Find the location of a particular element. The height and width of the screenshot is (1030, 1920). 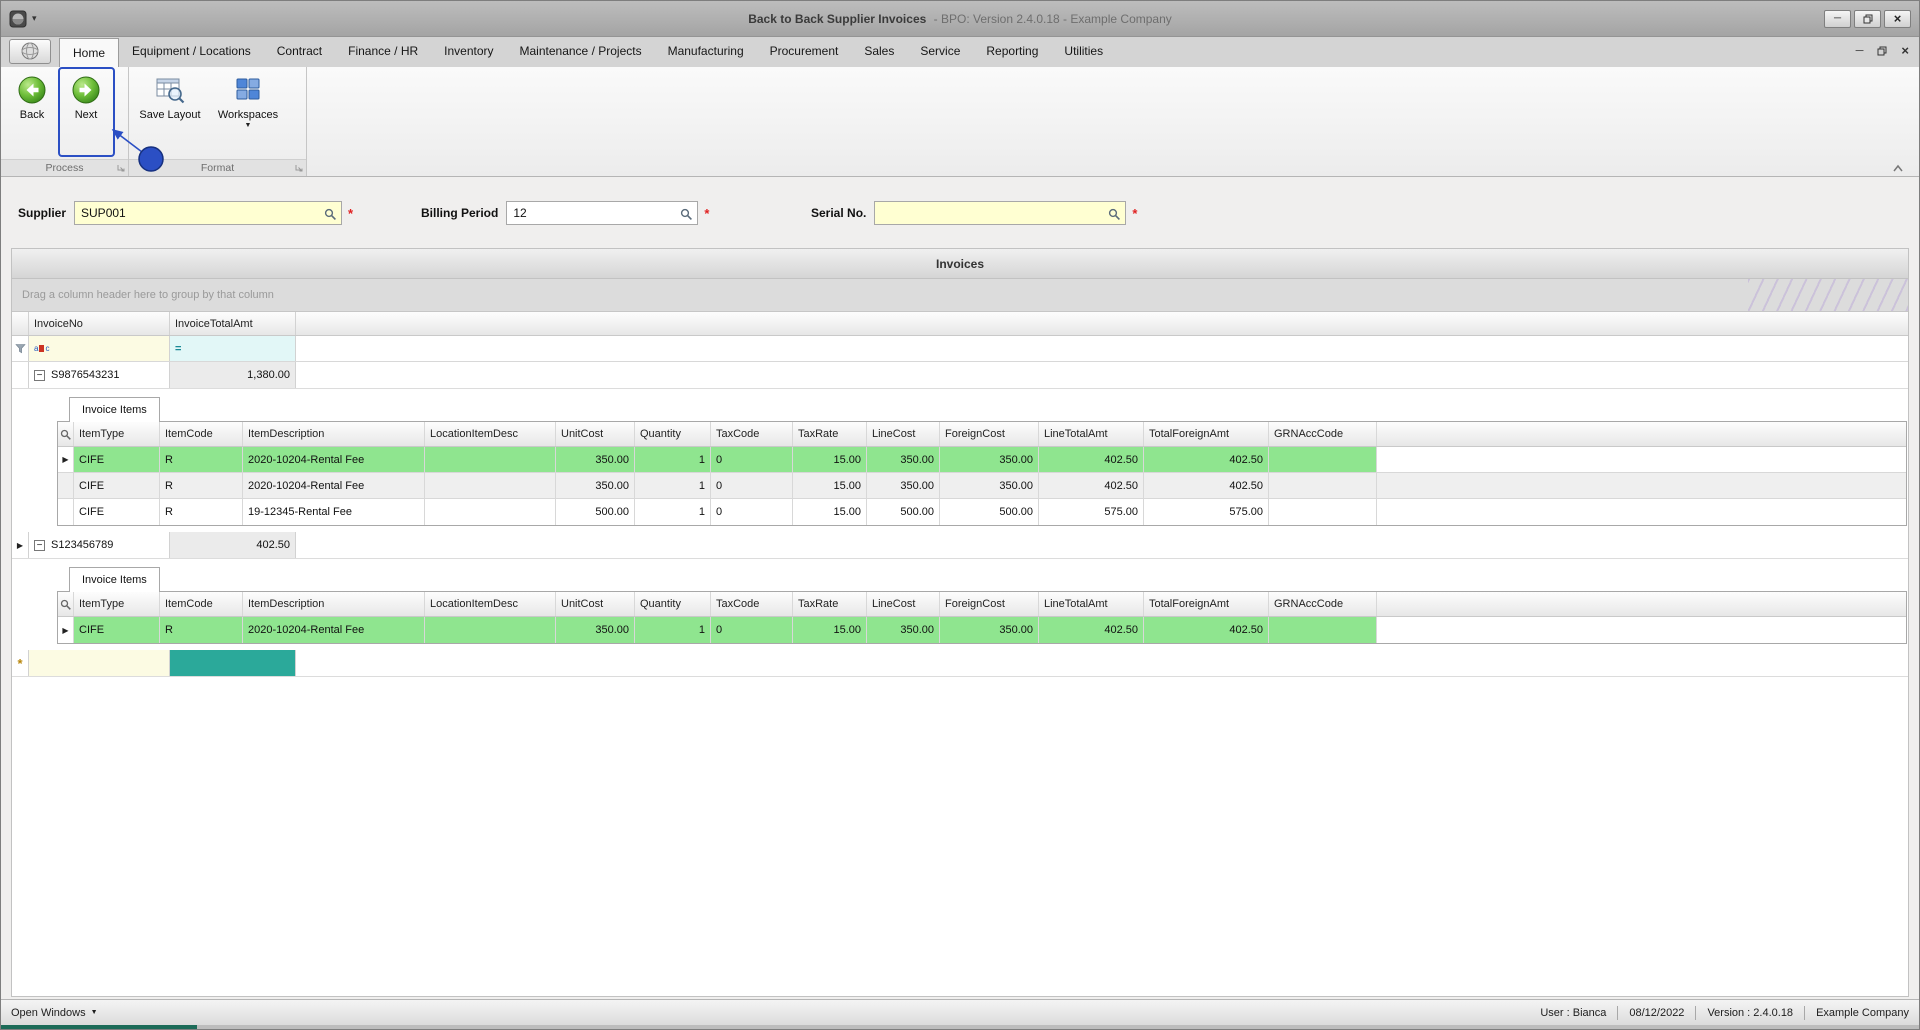

application-button is located at coordinates (30, 51).